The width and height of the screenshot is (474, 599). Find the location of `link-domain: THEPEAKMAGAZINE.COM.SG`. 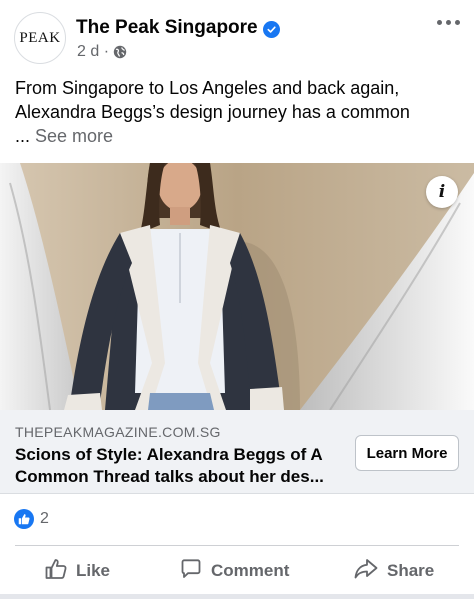

link-domain: THEPEAKMAGAZINE.COM.SG is located at coordinates (118, 432).